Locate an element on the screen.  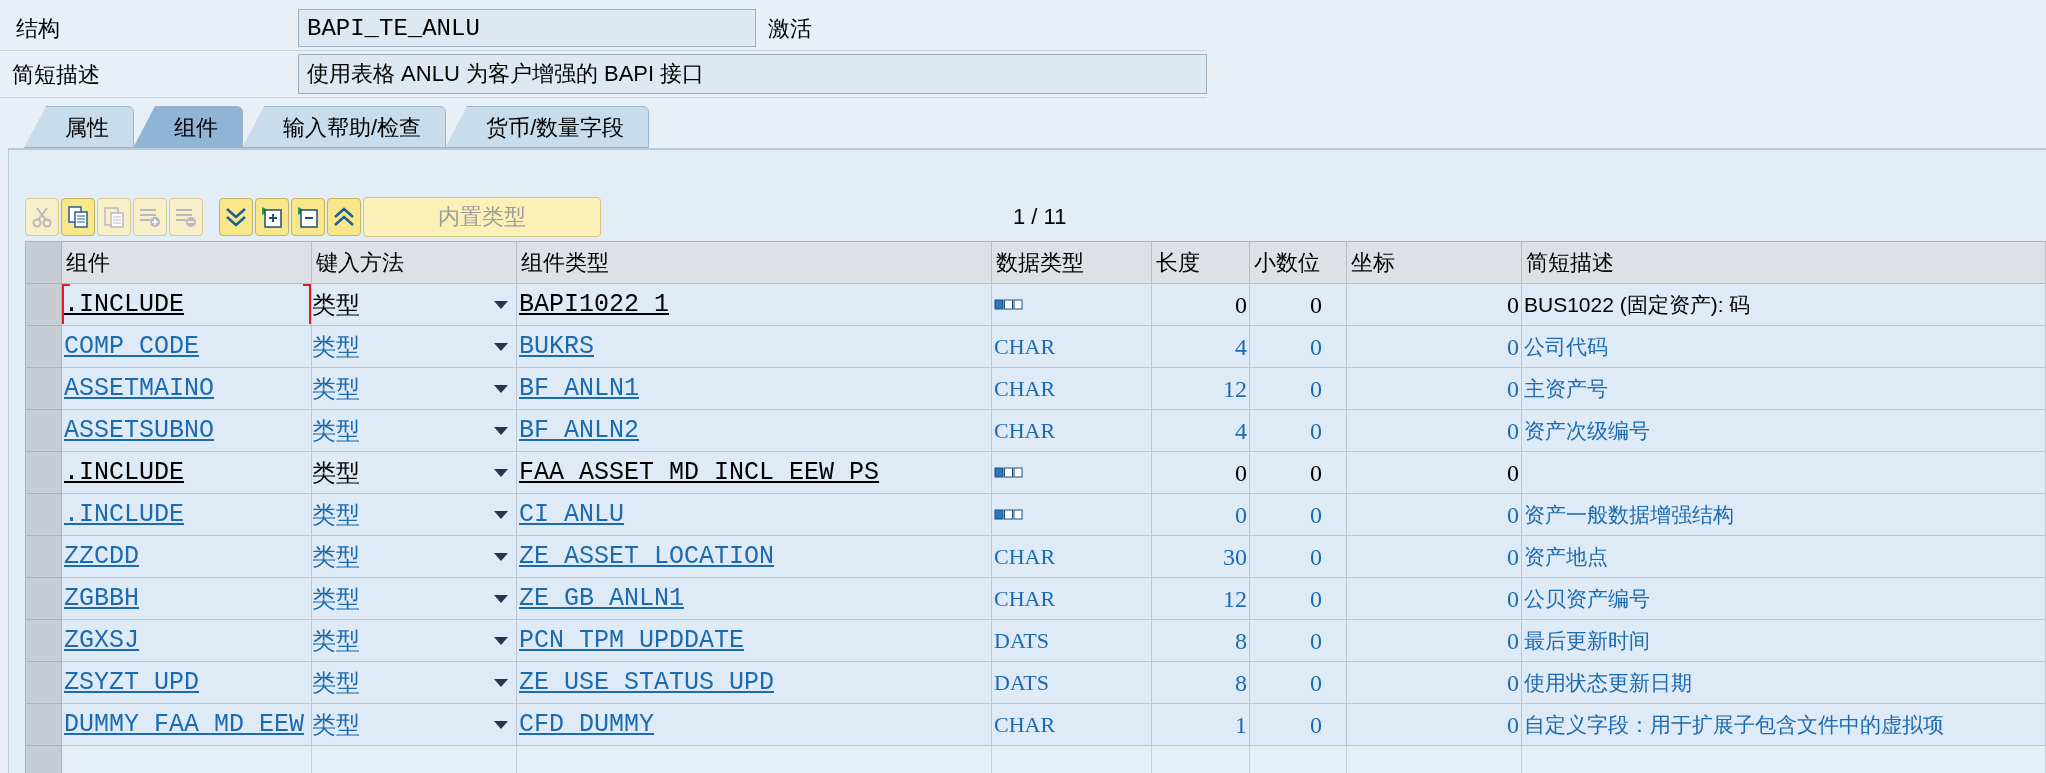
copy-icon is located at coordinates (78, 216).